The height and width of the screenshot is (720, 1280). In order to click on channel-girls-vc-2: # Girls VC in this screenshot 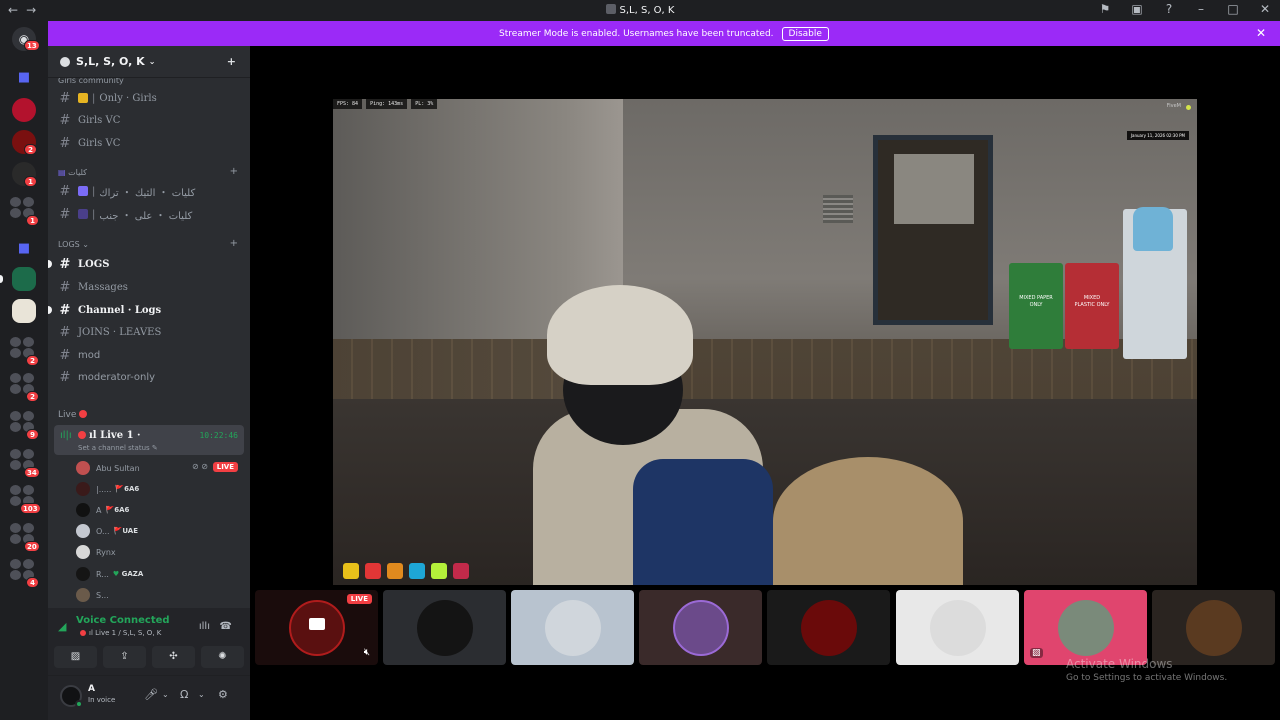, I will do `click(149, 143)`.